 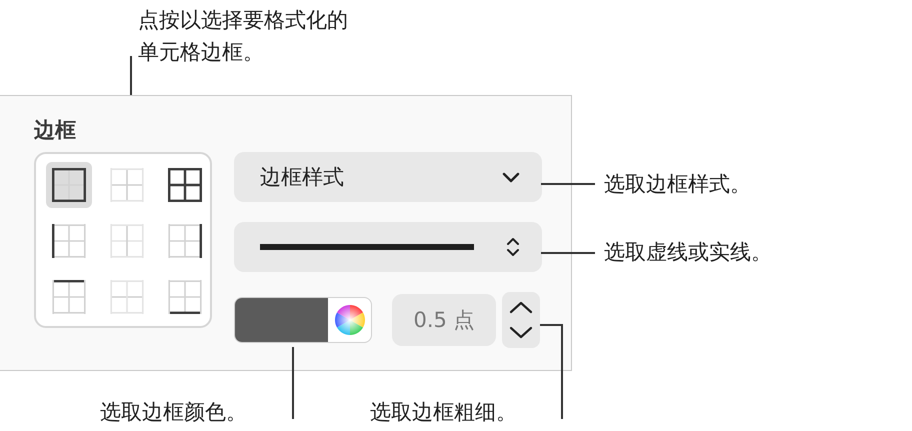 What do you see at coordinates (511, 177) in the screenshot?
I see `chevron-down-icon` at bounding box center [511, 177].